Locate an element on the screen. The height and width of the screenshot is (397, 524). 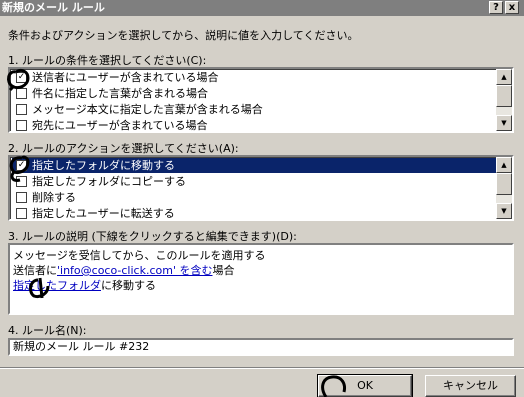
conditions-scrollbar: ▲ ▼ is located at coordinates (504, 100).